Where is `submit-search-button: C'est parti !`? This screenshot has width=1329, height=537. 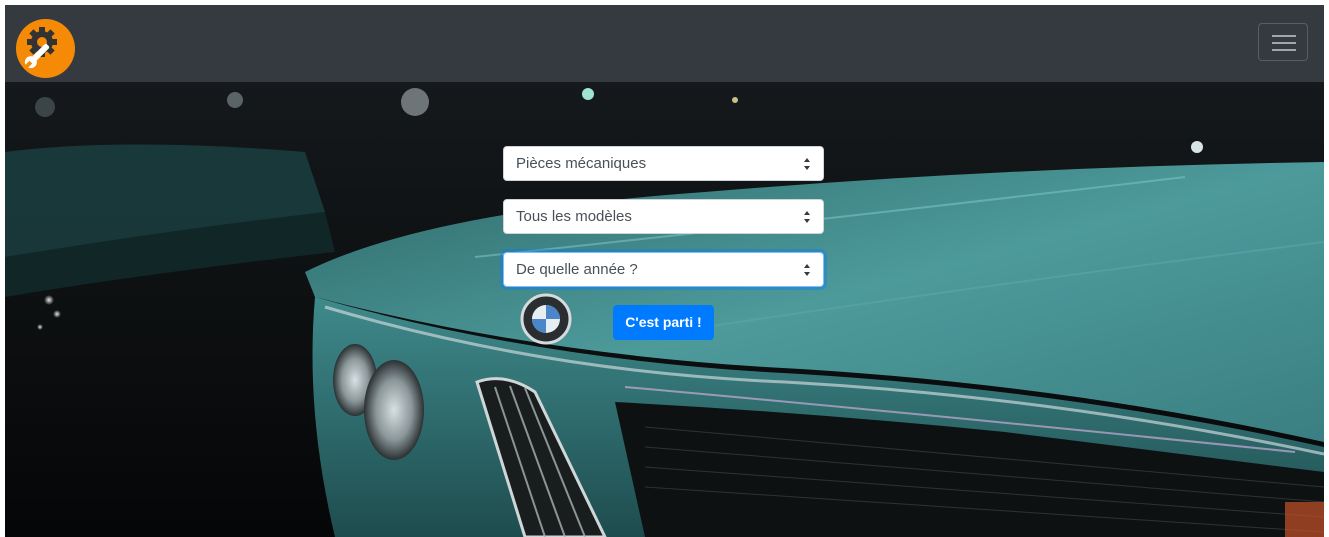
submit-search-button: C'est parti ! is located at coordinates (663, 322).